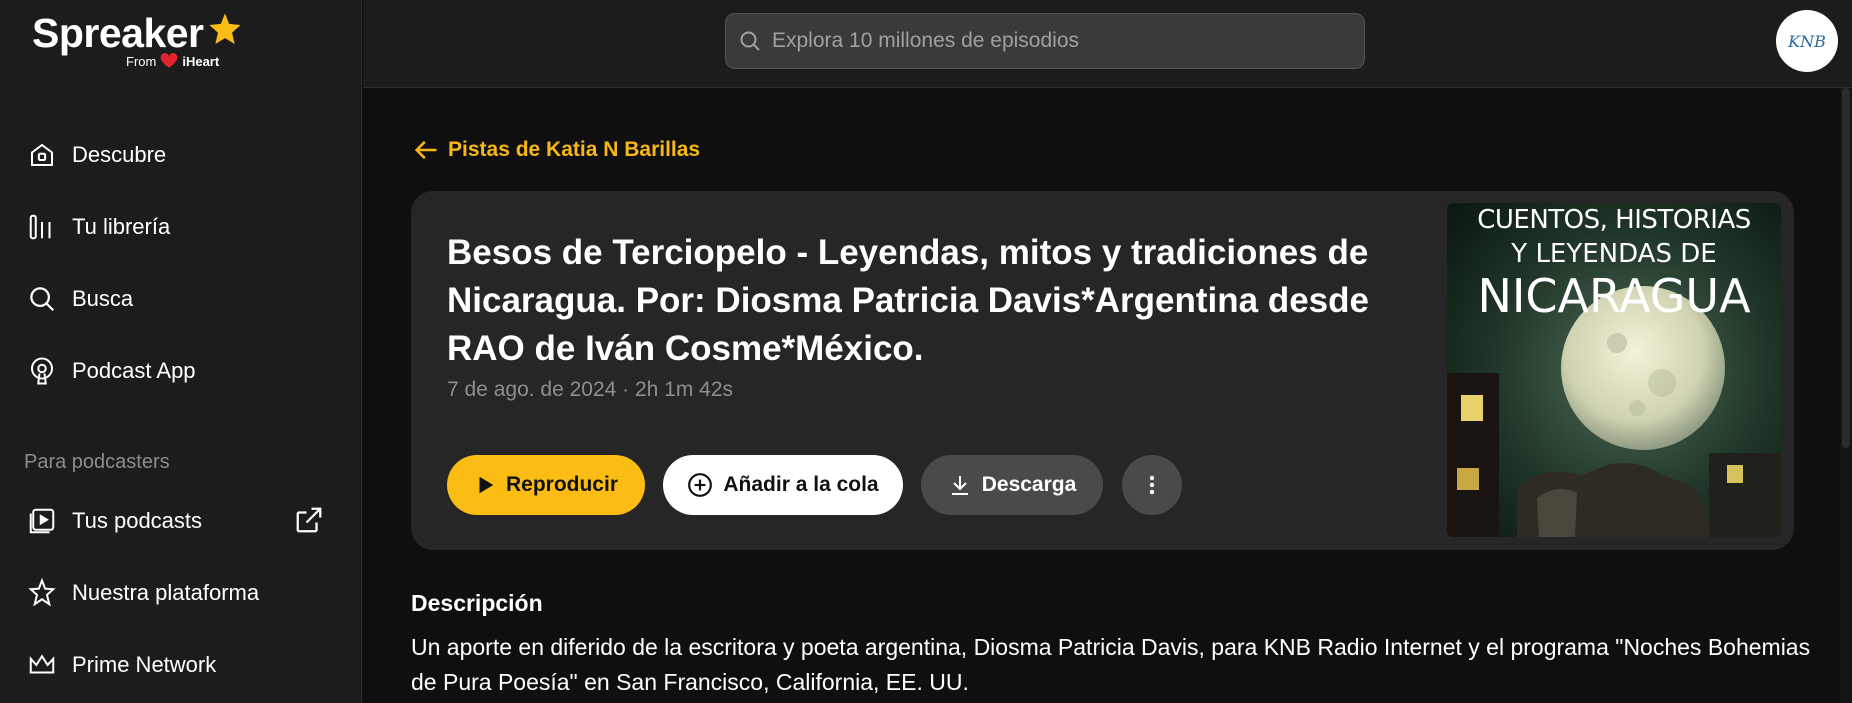 The height and width of the screenshot is (703, 1852). Describe the element at coordinates (97, 462) in the screenshot. I see `section-title-podcasters: Para podcasters` at that location.